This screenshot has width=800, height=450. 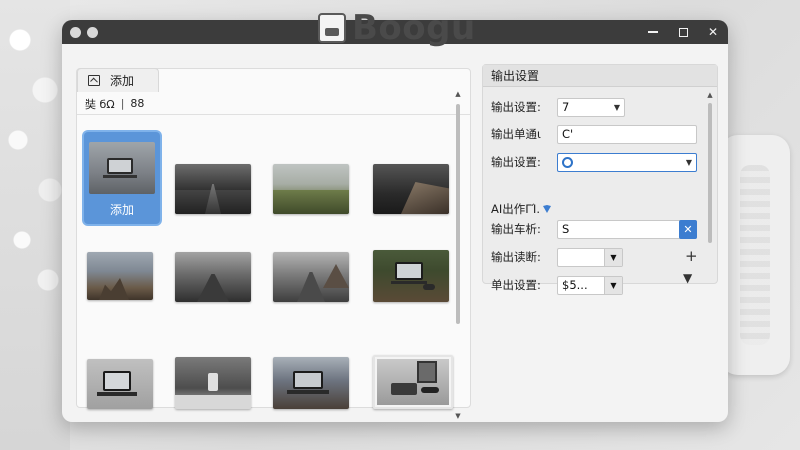 I want to click on setting-row: 输出设置: ▼, so click(x=594, y=162).